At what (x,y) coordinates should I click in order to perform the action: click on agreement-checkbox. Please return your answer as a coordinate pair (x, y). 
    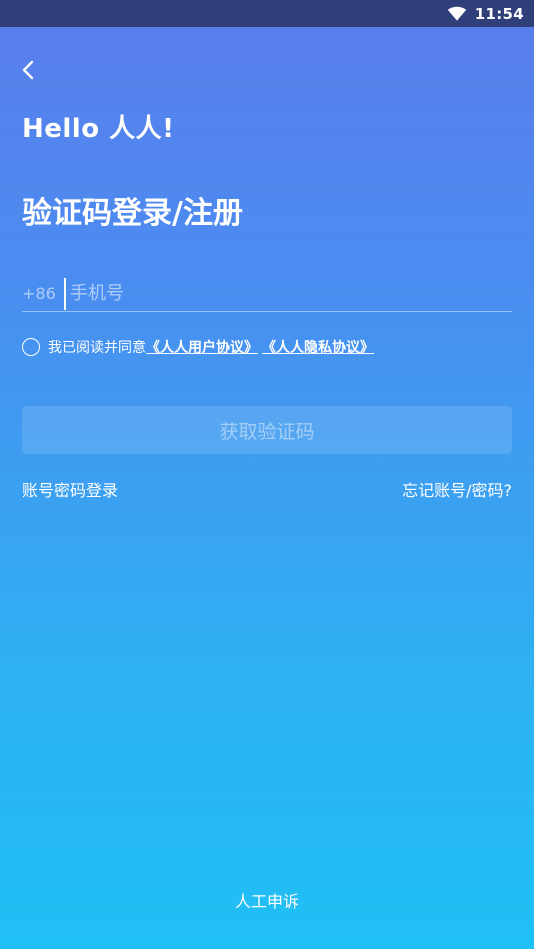
    Looking at the image, I should click on (31, 347).